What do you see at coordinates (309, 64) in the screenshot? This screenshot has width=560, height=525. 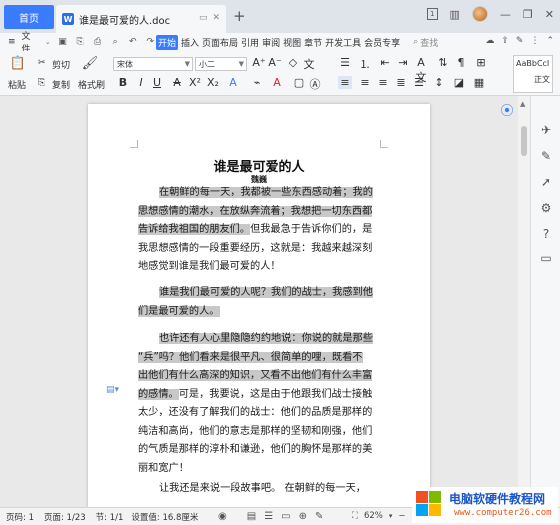 I see `phonetic-icon: 文` at bounding box center [309, 64].